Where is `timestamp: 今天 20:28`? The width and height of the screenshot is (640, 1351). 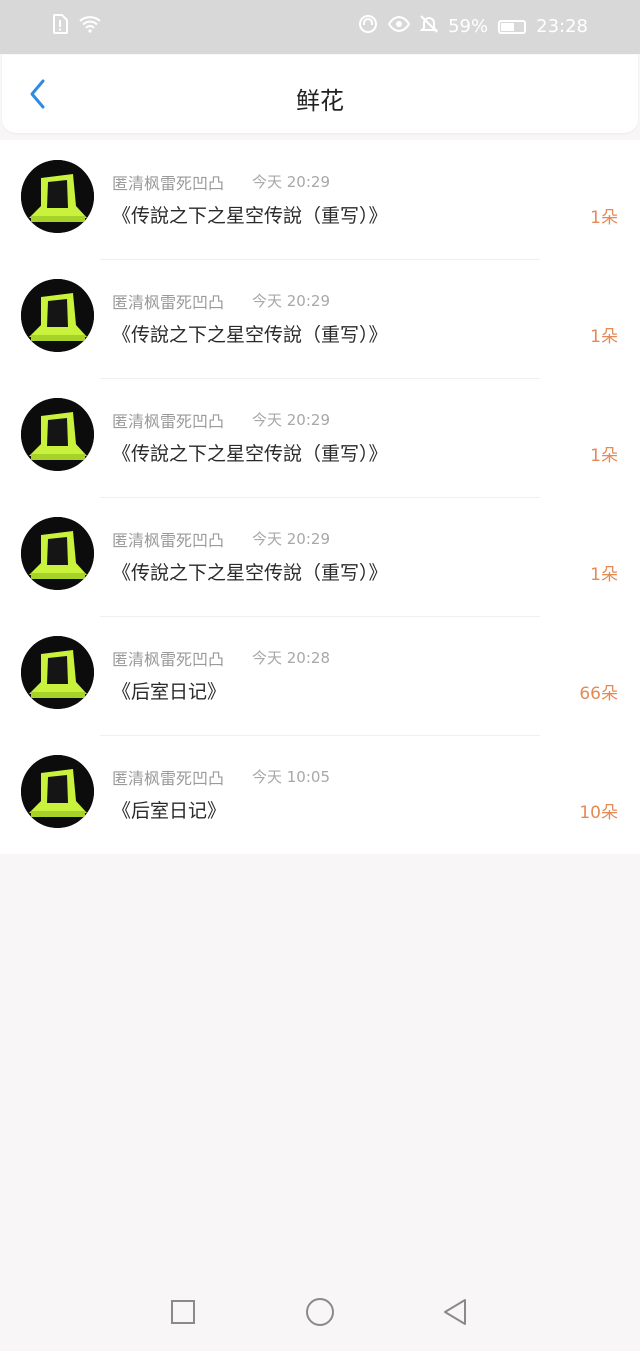 timestamp: 今天 20:28 is located at coordinates (291, 658).